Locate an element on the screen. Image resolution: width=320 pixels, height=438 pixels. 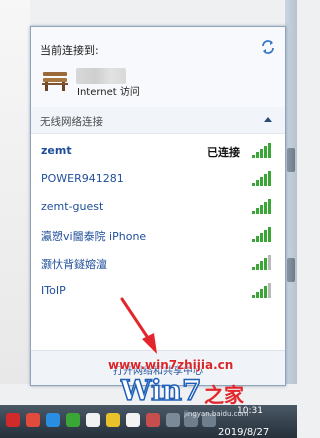
current-connection-header: 当前连接到: Internet 访问 is located at coordinates (158, 67).